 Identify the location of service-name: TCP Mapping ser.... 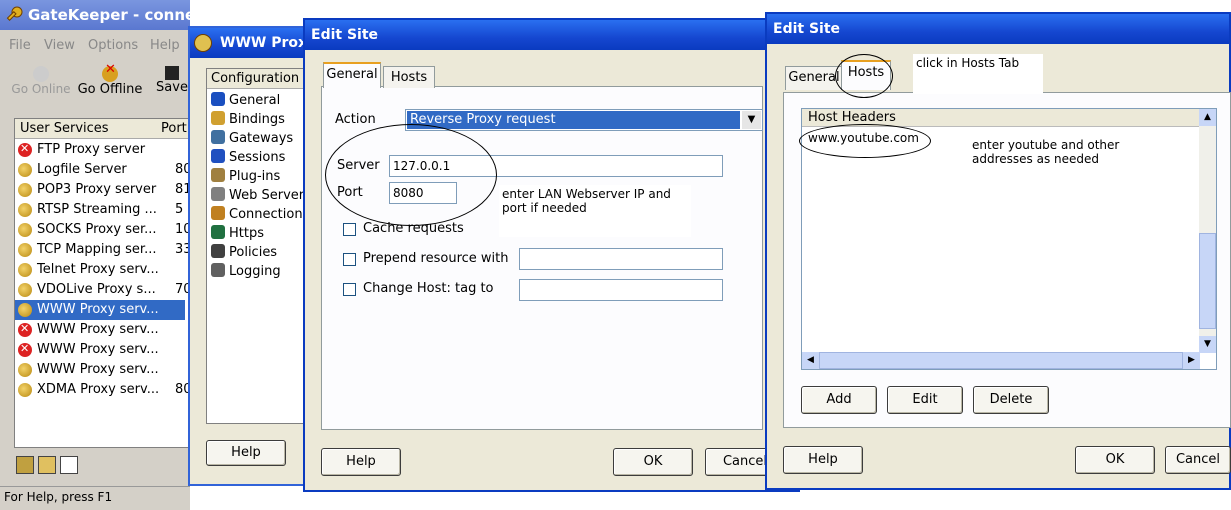
(97, 249).